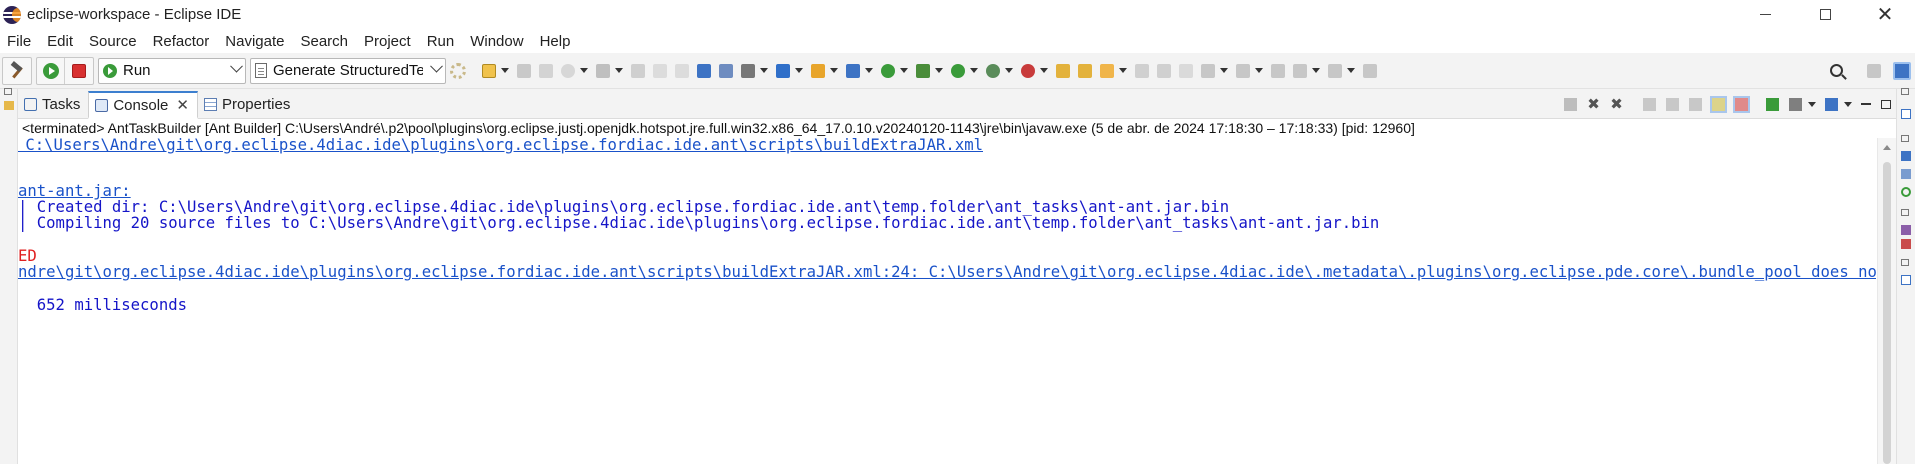  What do you see at coordinates (818, 70) in the screenshot?
I see `new-package-icon` at bounding box center [818, 70].